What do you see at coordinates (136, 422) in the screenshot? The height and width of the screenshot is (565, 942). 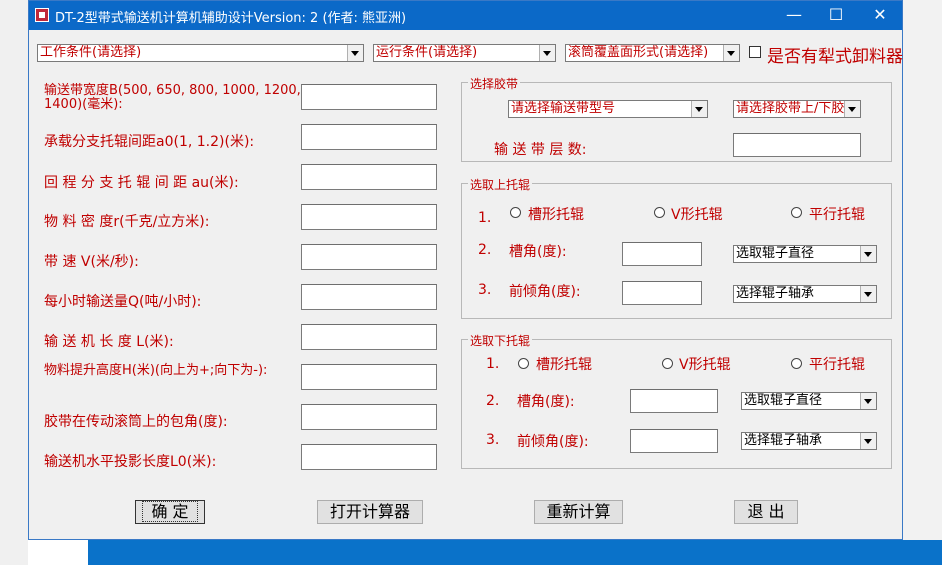 I see `wrap-angle-label: 胶带在传动滚筒上的包角(度):` at bounding box center [136, 422].